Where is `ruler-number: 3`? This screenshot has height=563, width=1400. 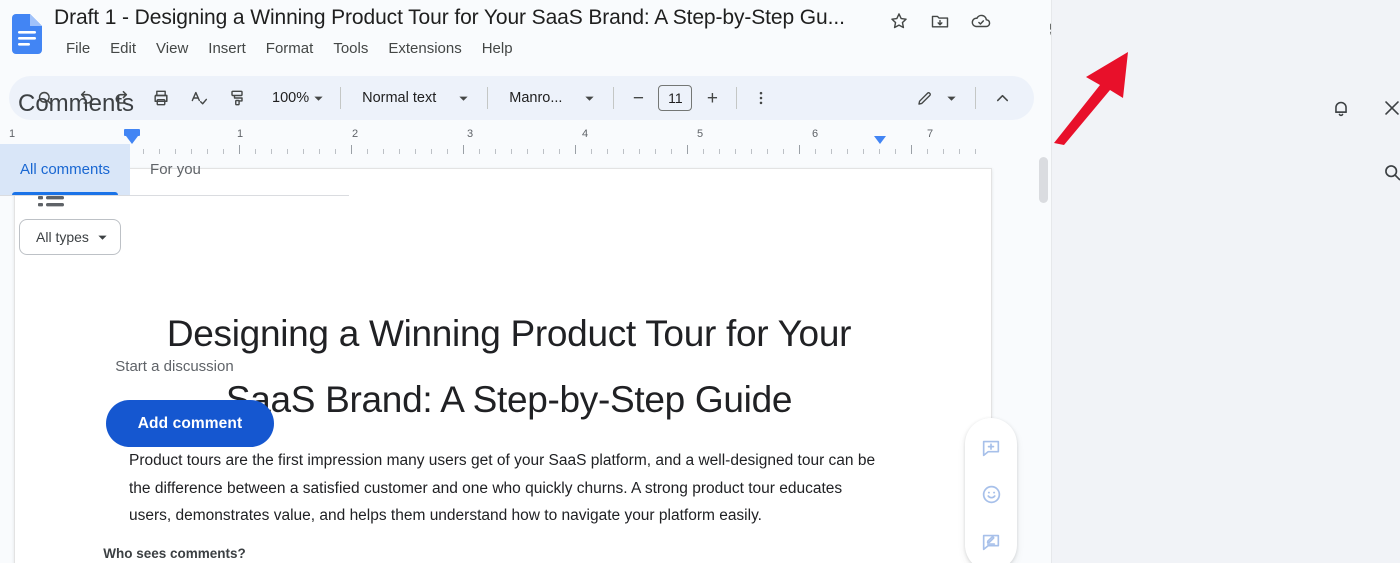 ruler-number: 3 is located at coordinates (470, 134).